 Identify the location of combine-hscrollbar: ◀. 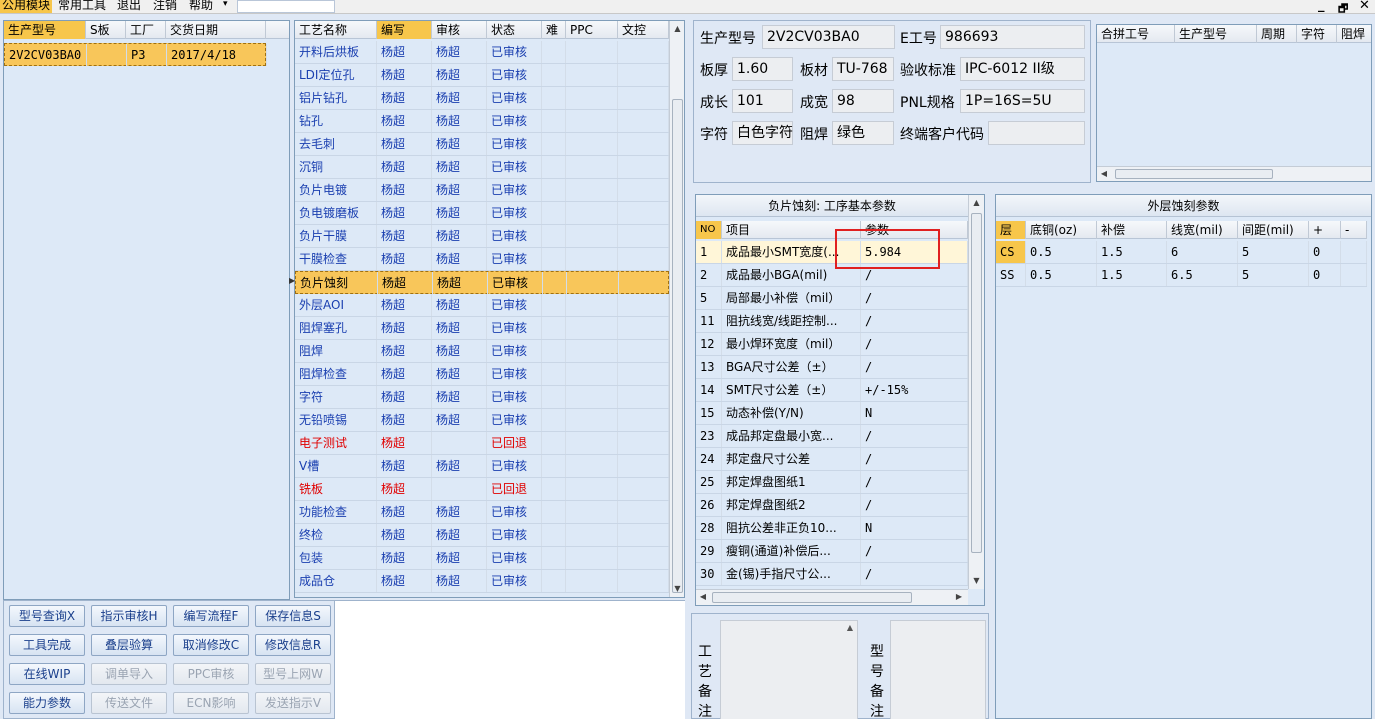
(1234, 173).